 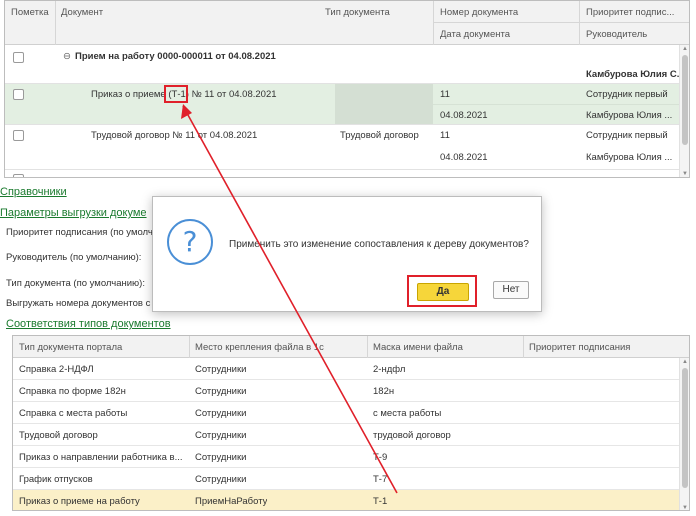 I want to click on header-doc-number: Номер документа, so click(x=479, y=12).